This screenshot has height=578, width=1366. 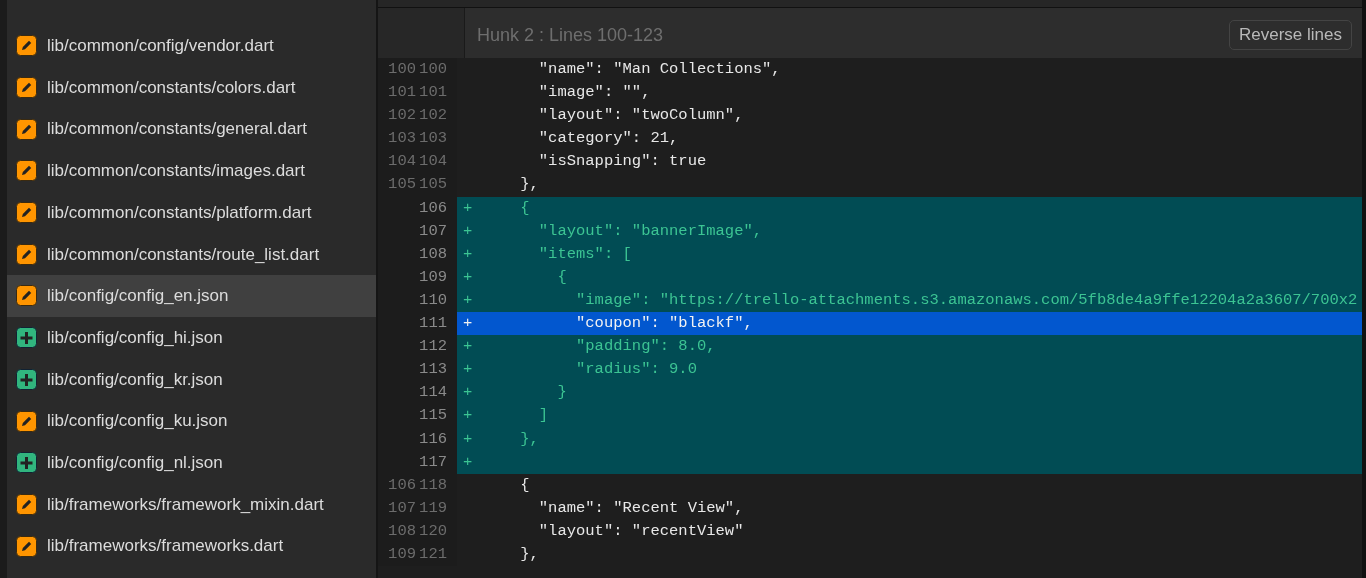 I want to click on new-line-number: 121, so click(x=433, y=553).